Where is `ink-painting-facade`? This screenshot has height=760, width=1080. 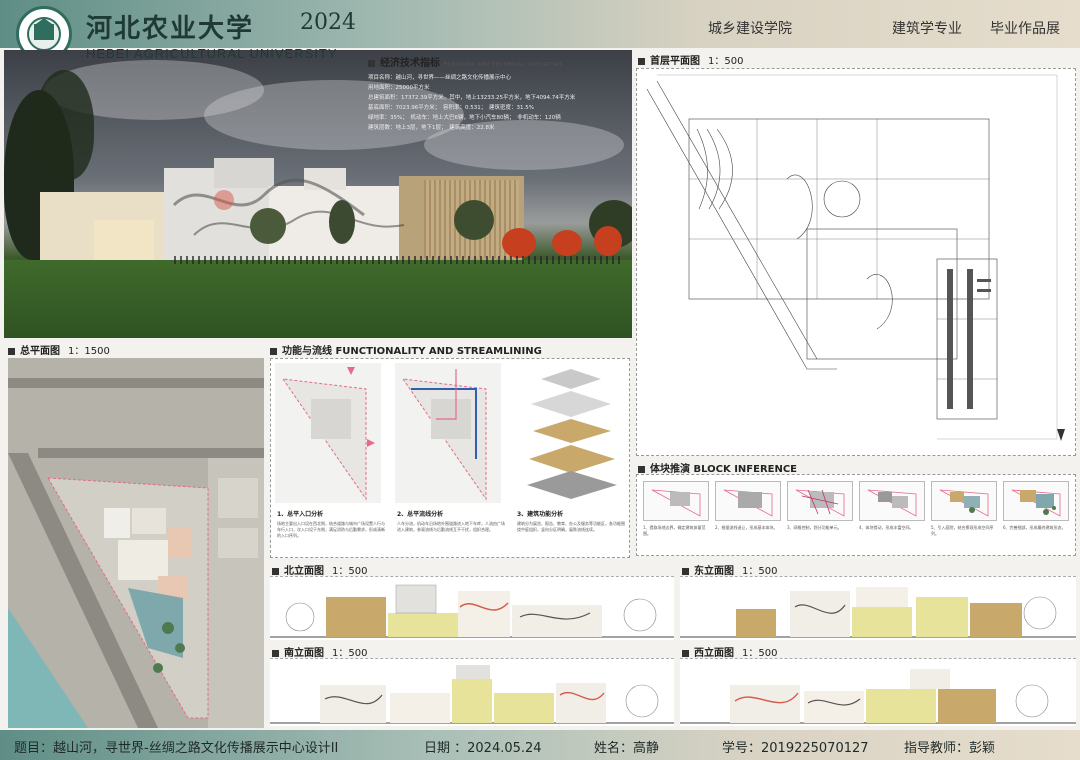 ink-painting-facade is located at coordinates (288, 207).